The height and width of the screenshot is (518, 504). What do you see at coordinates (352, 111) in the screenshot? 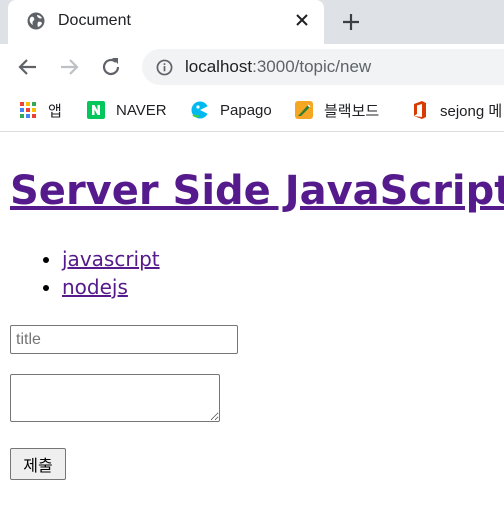
I see `bookmark-label: 블랙보드` at bounding box center [352, 111].